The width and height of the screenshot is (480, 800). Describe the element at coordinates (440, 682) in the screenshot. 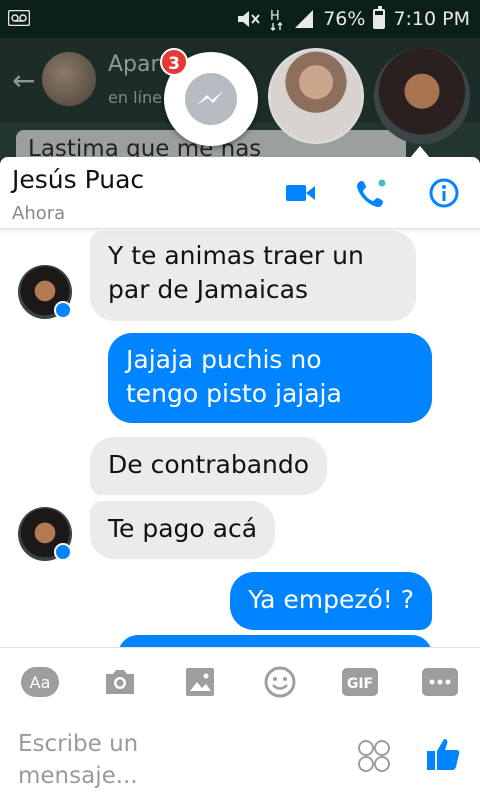

I see `more-options-icon` at that location.